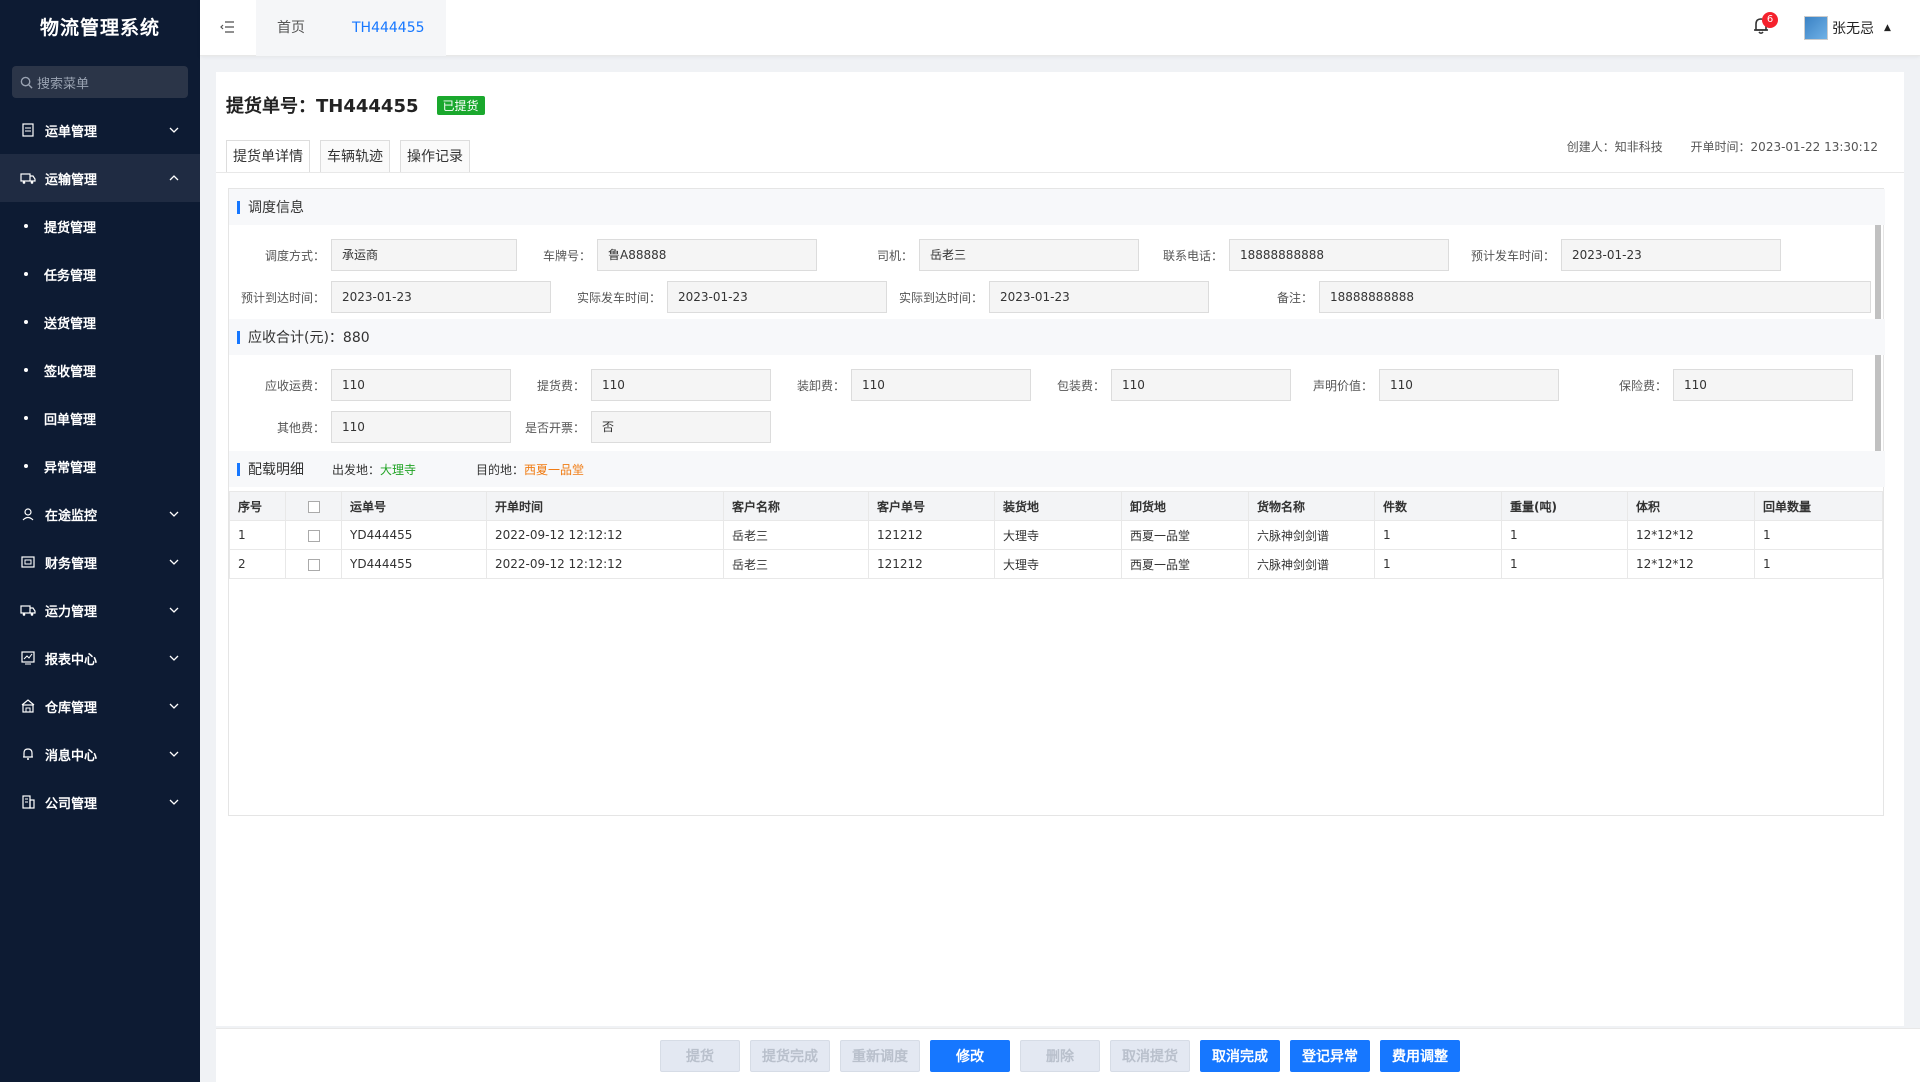 This screenshot has width=1920, height=1082. I want to click on sidebar-item-company: 公司管理, so click(100, 802).